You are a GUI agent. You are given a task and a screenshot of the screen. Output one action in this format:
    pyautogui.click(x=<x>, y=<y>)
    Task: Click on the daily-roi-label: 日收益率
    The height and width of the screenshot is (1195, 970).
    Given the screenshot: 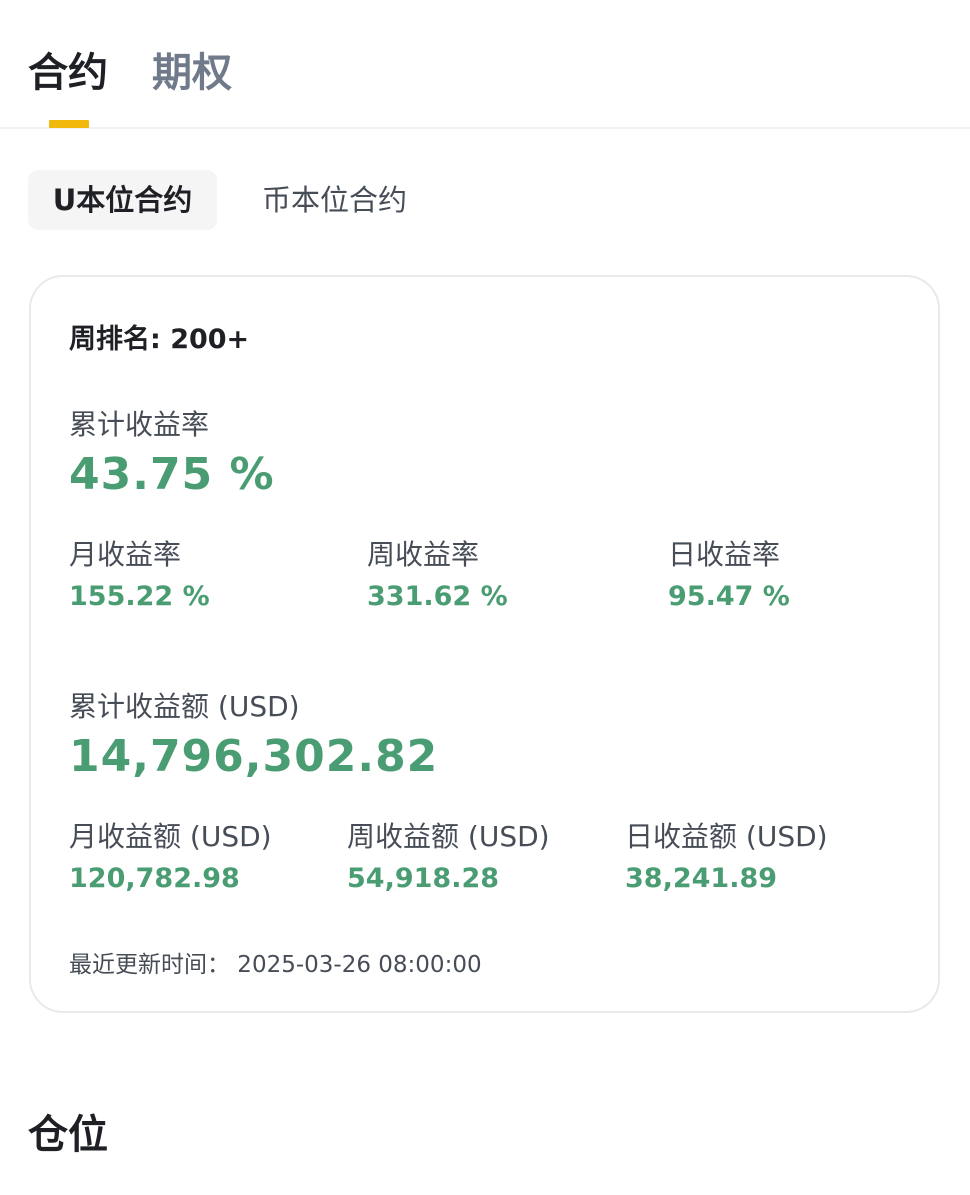 What is the action you would take?
    pyautogui.click(x=724, y=554)
    